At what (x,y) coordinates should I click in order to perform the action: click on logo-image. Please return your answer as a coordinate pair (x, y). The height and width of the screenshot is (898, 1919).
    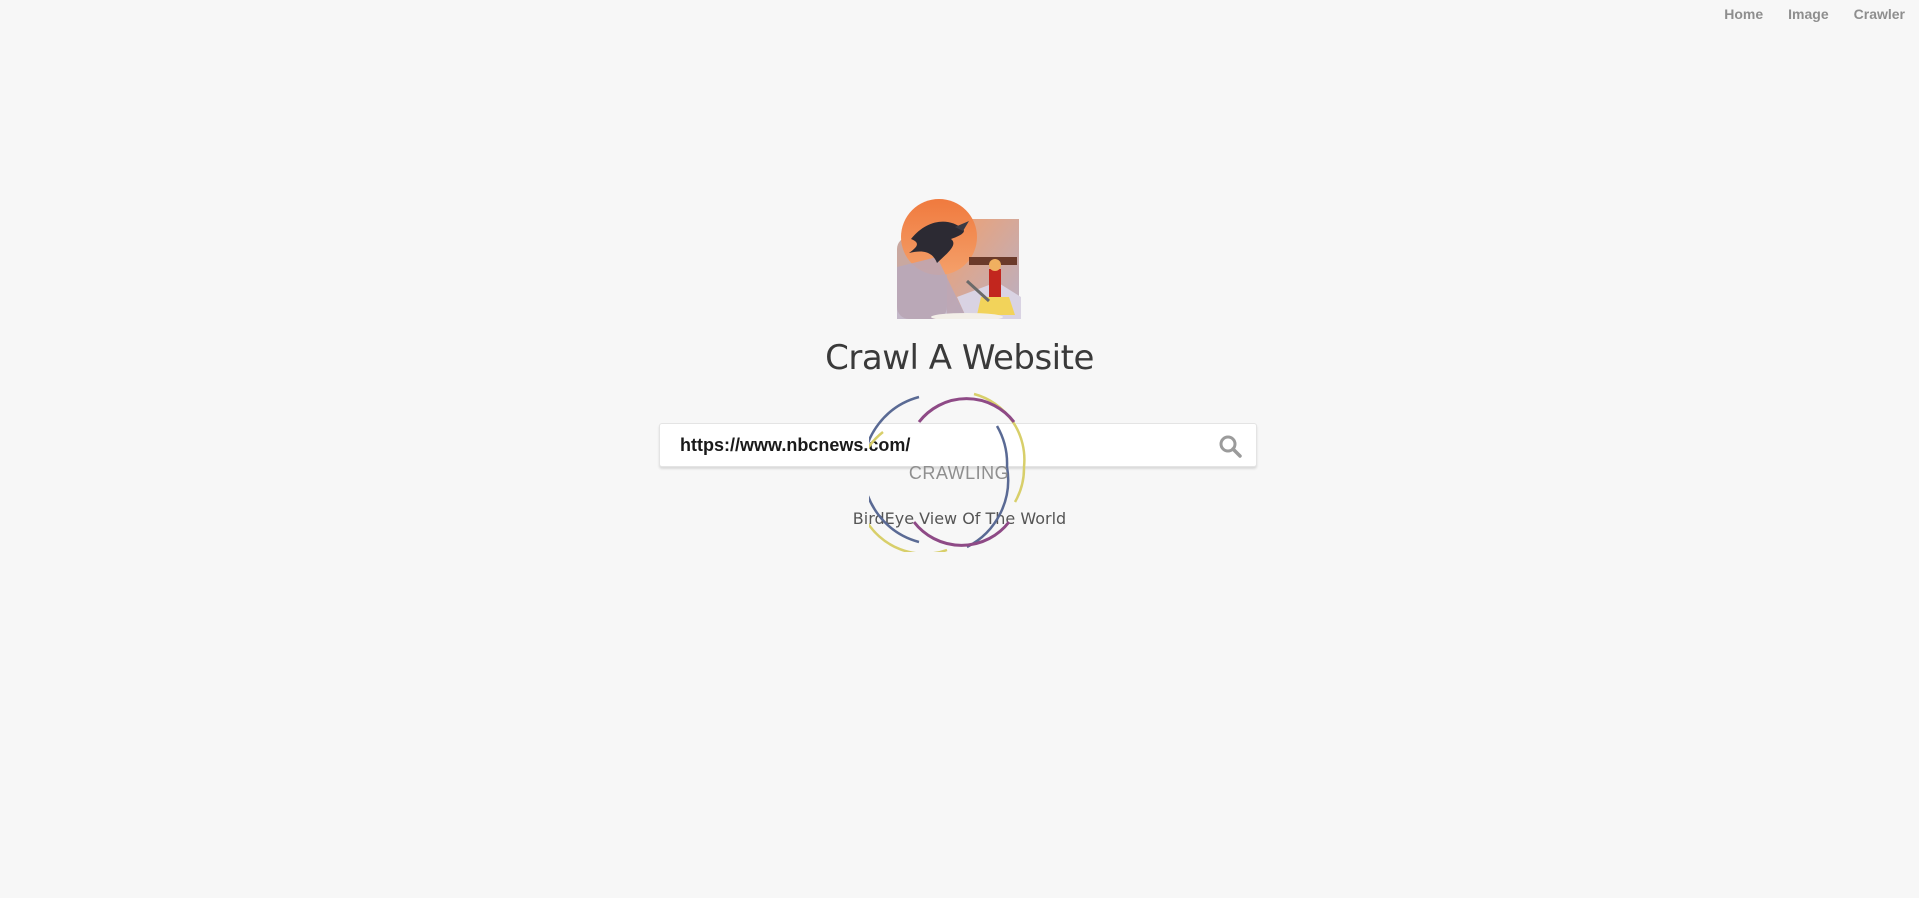
    Looking at the image, I should click on (959, 259).